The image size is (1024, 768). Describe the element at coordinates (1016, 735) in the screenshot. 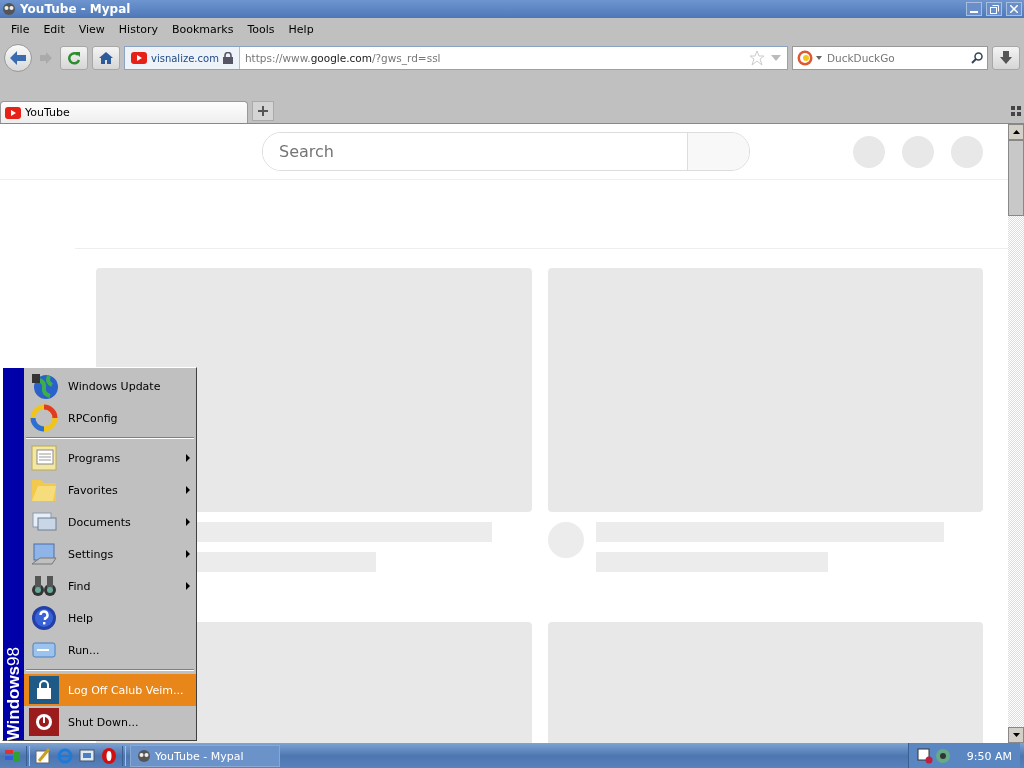

I see `scroll-down-icon` at that location.